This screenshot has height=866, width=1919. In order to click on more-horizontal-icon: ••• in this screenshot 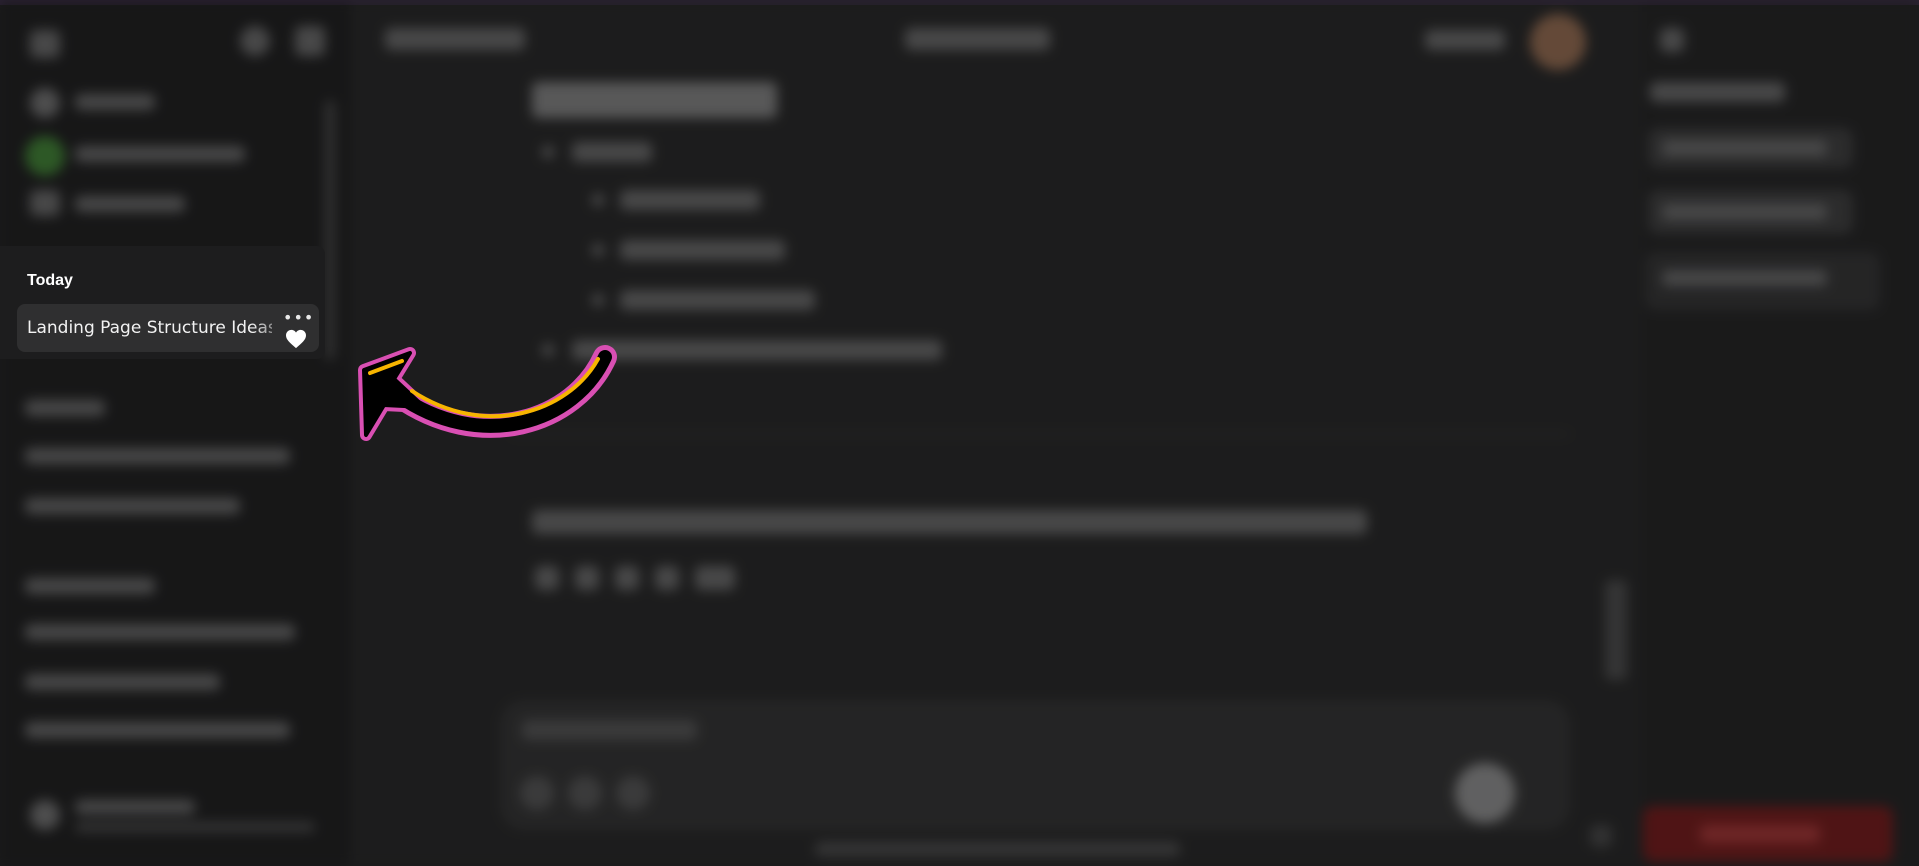, I will do `click(298, 317)`.